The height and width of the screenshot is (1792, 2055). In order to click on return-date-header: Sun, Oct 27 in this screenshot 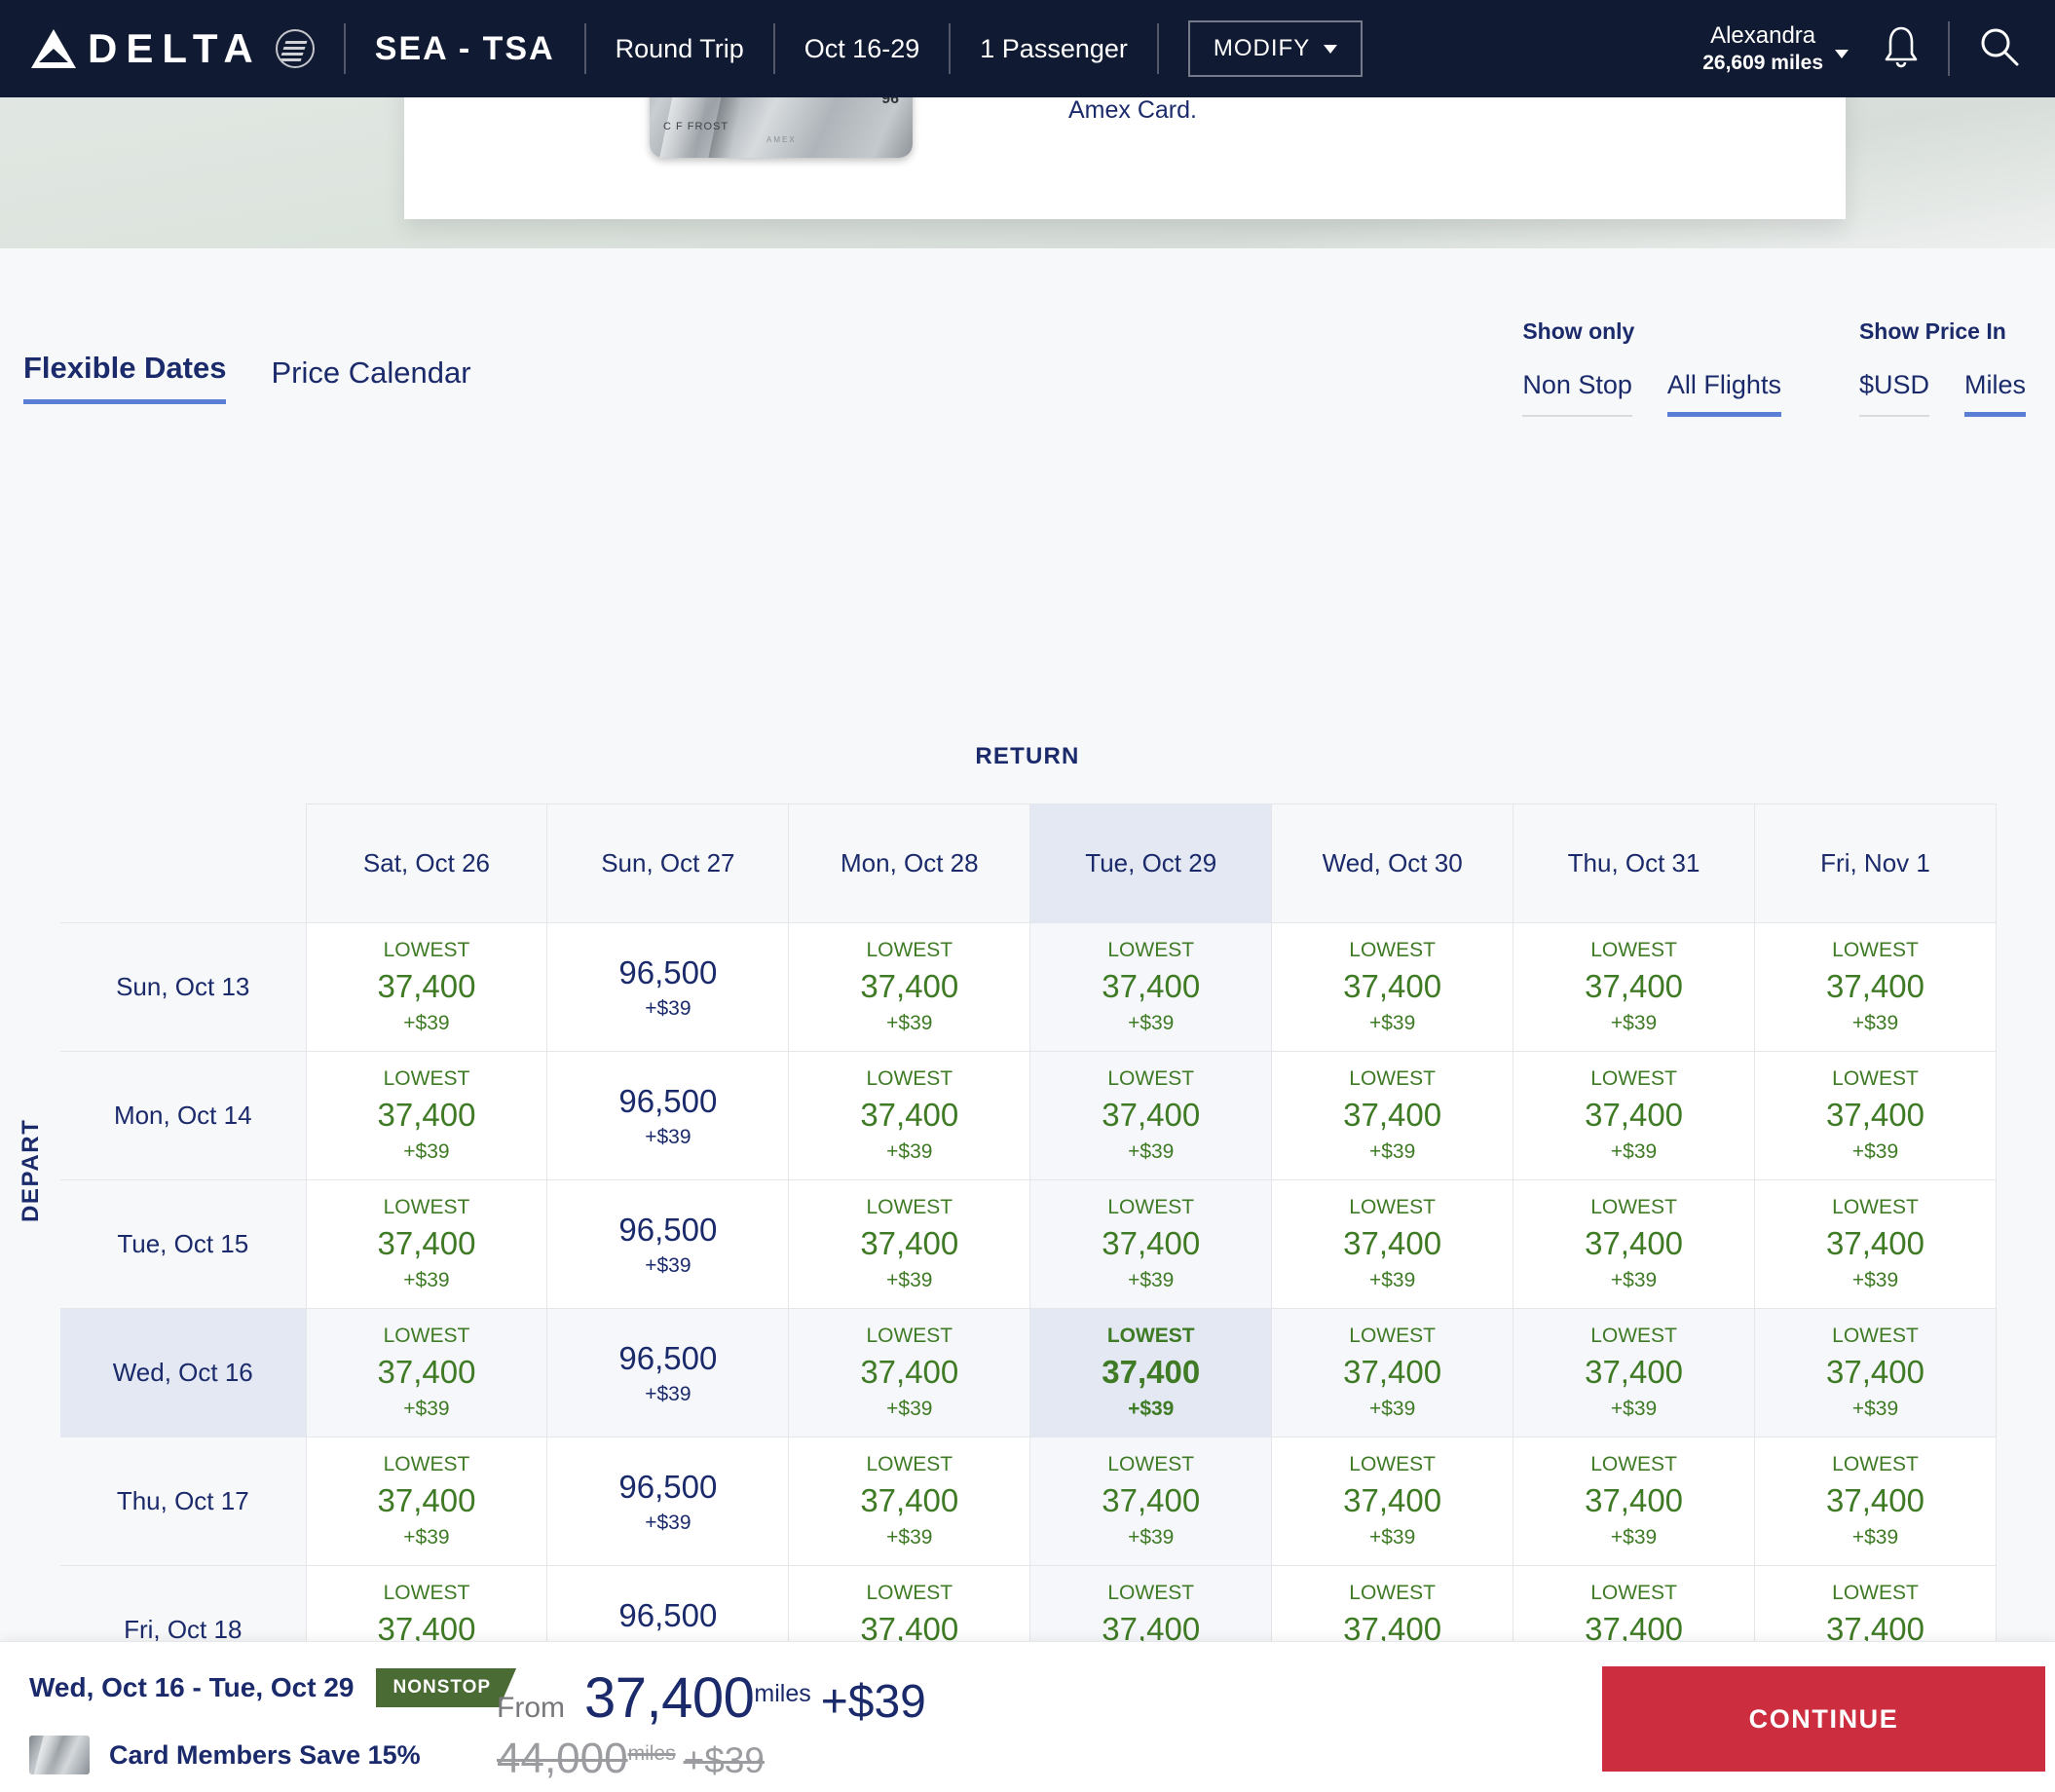, I will do `click(668, 863)`.